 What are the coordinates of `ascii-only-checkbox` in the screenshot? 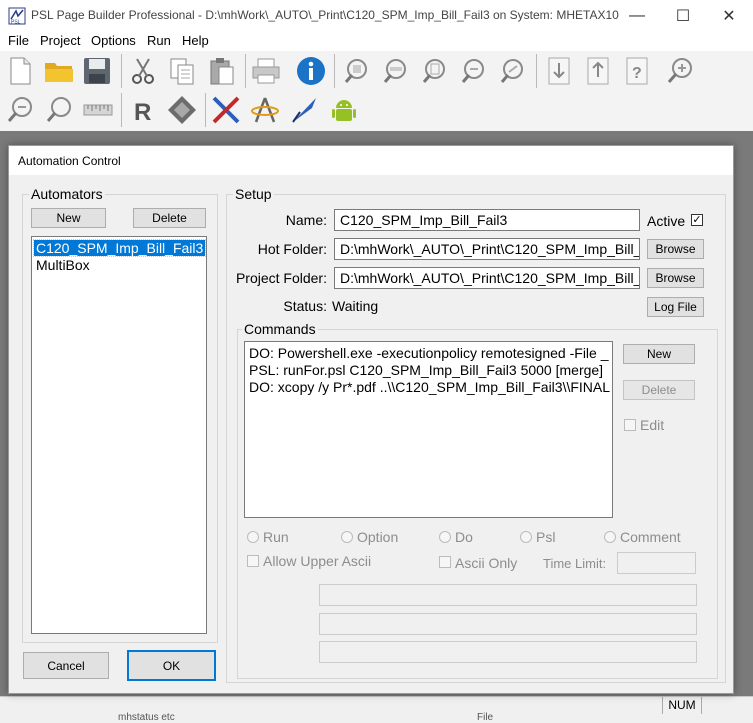 It's located at (445, 562).